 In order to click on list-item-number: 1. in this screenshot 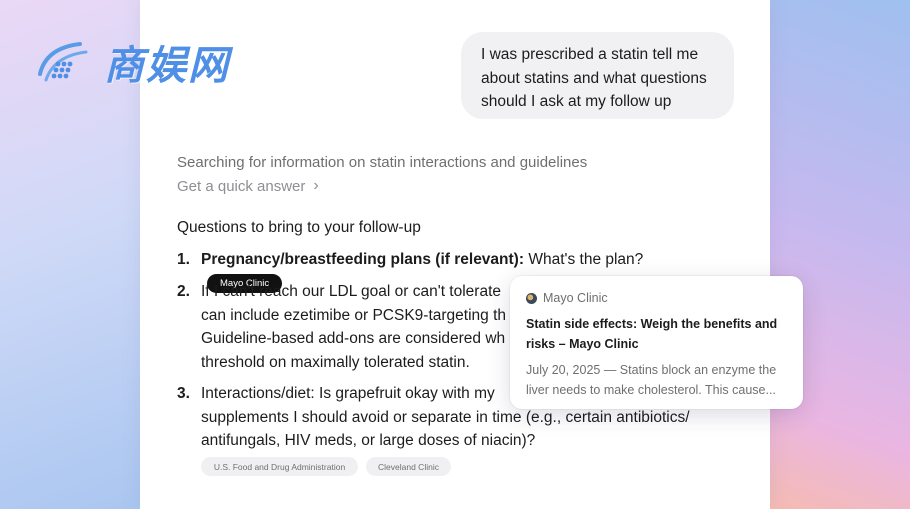, I will do `click(183, 259)`.